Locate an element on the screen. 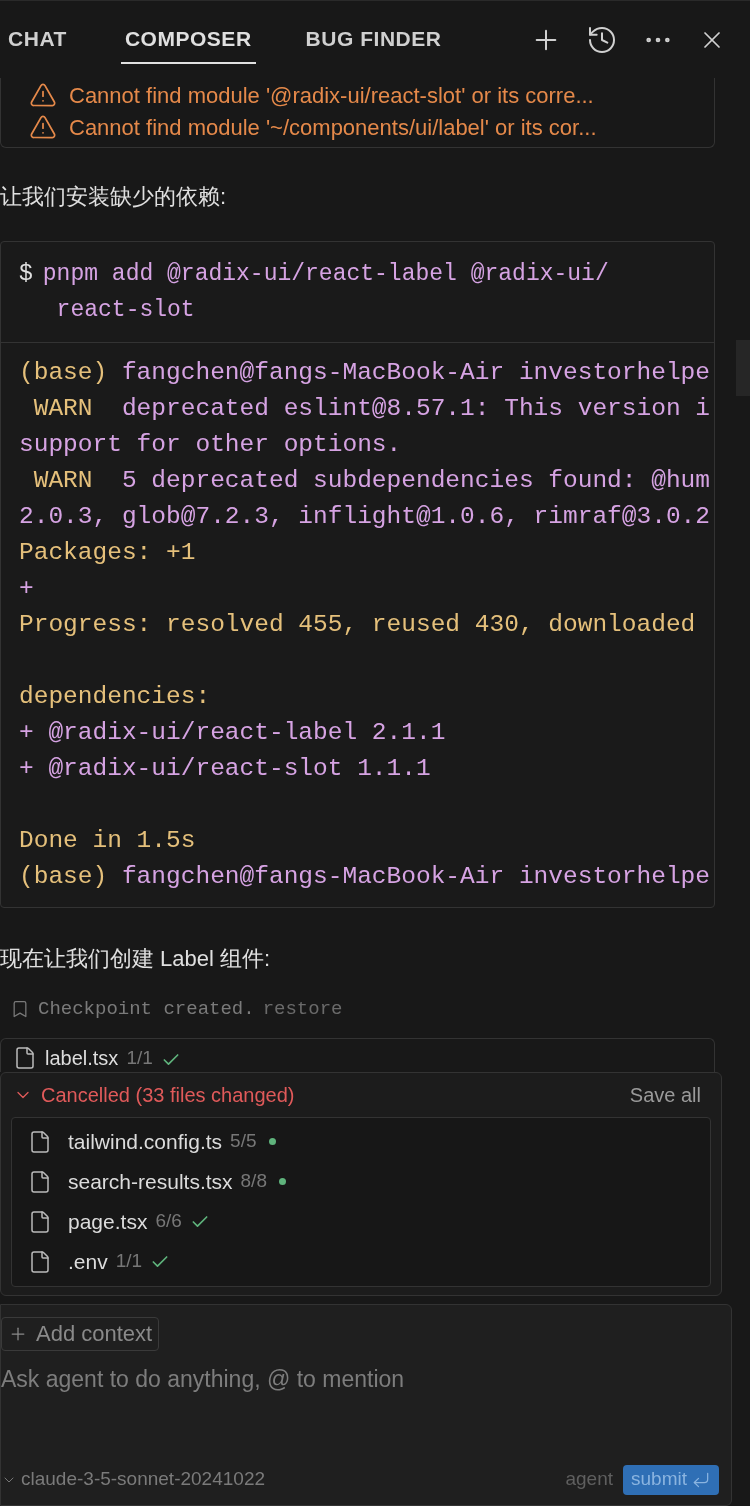 The image size is (750, 1506). terminal-text: 2.0.3, glob@7.2.3, inflight@1.0.6, rimraf@3.0.2 is located at coordinates (364, 516).